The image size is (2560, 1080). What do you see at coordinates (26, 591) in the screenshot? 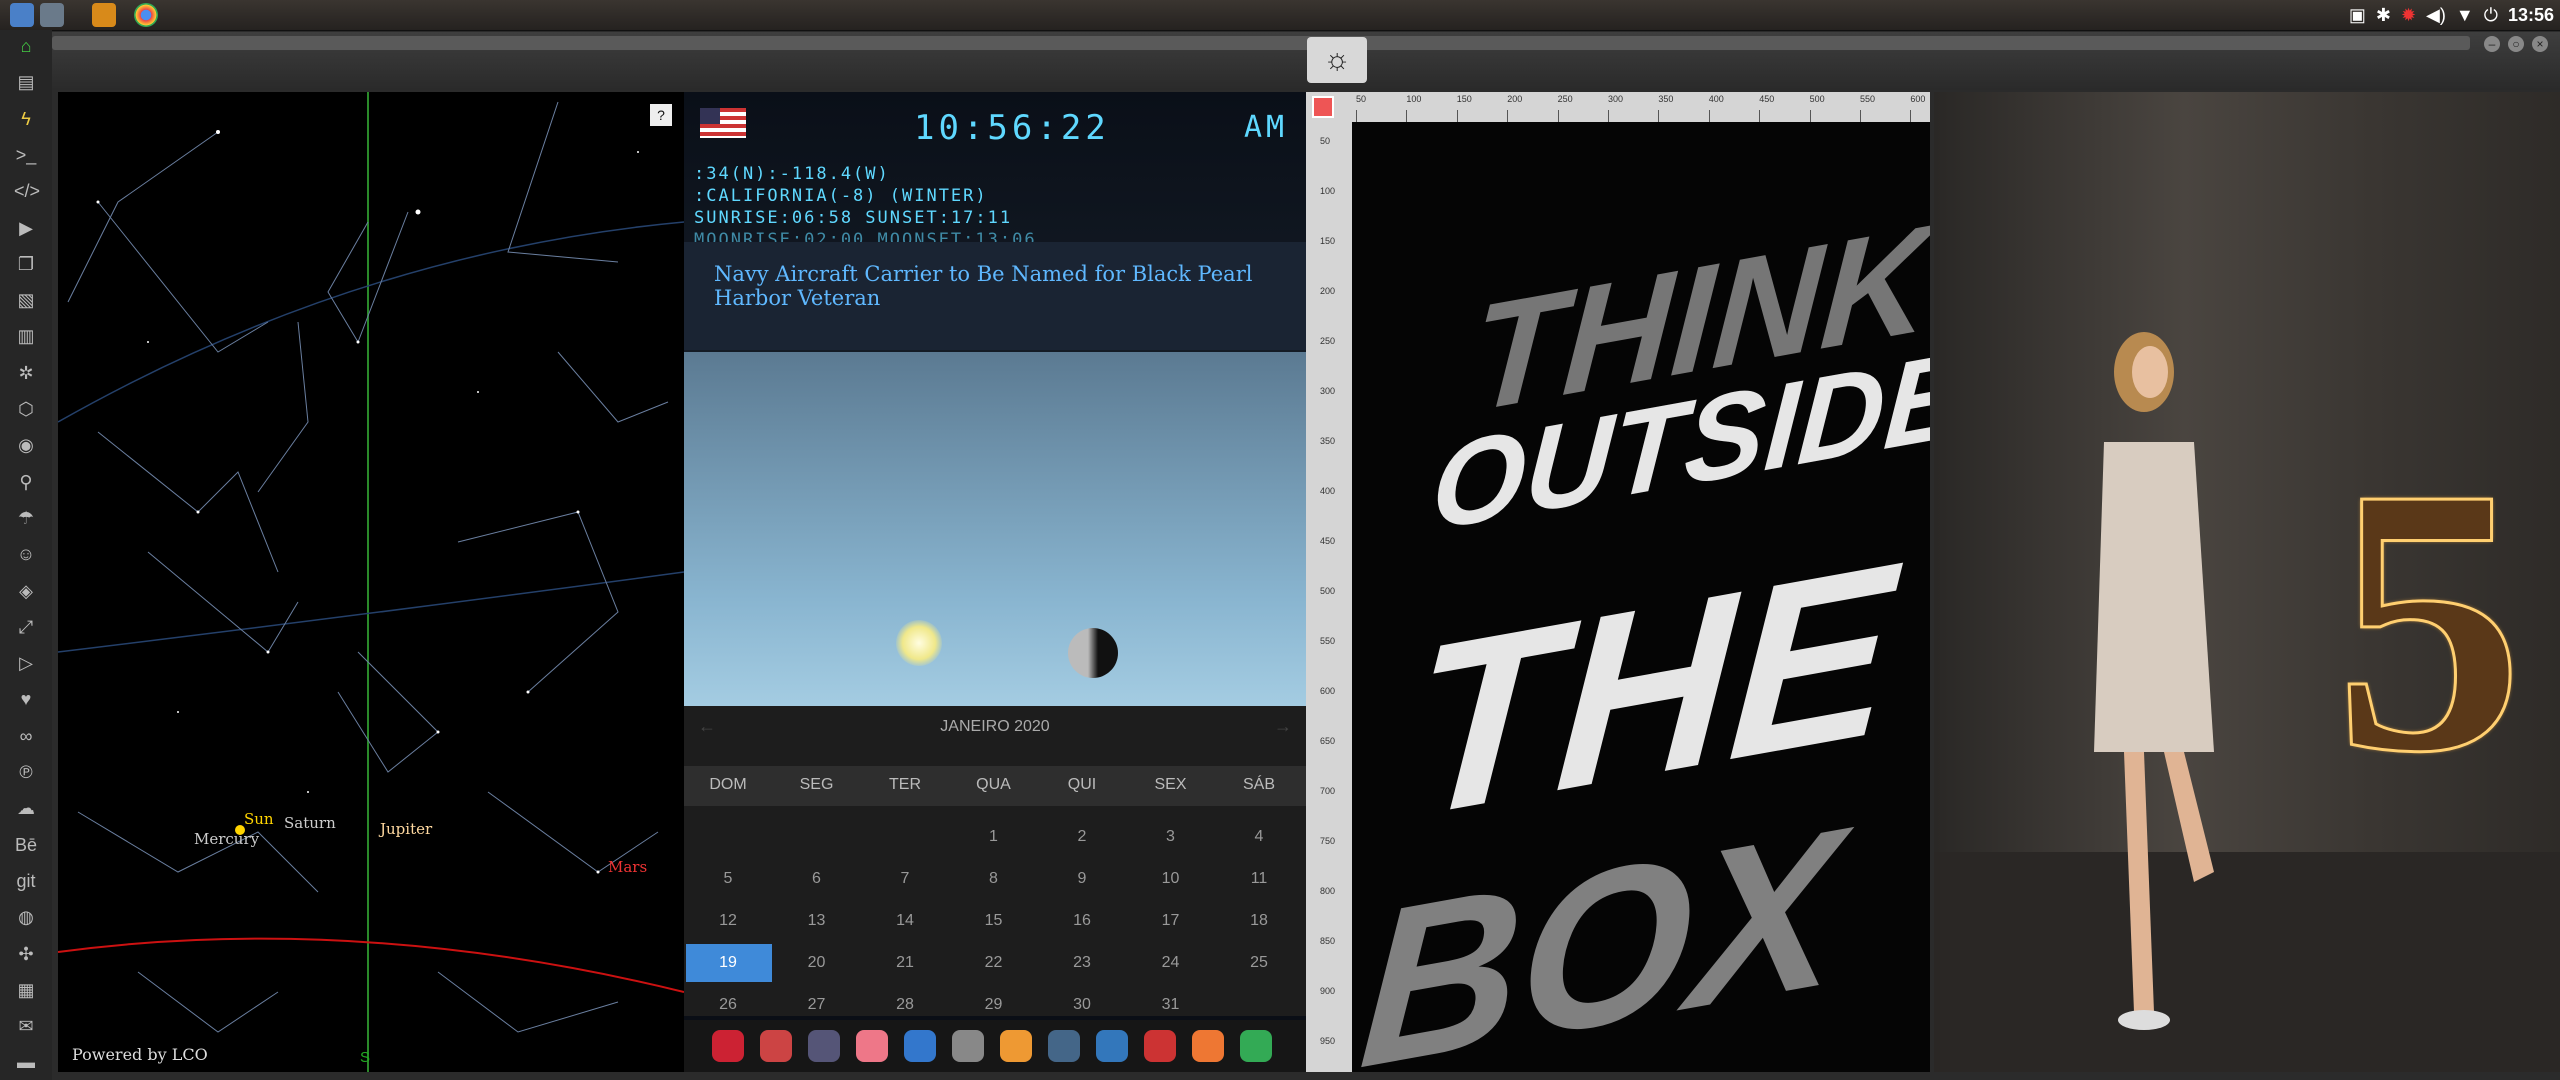
I see `game-icon: ◈` at bounding box center [26, 591].